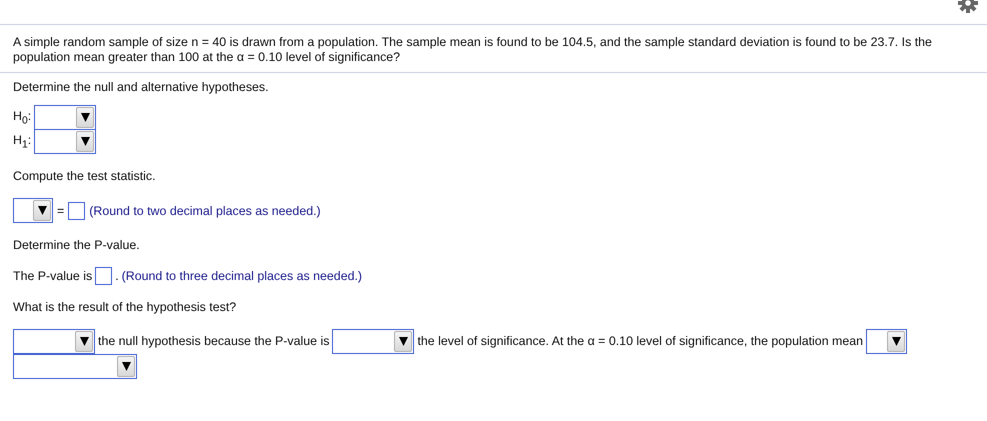  I want to click on hint-text: (Round to two decimal places as needed.), so click(205, 211).